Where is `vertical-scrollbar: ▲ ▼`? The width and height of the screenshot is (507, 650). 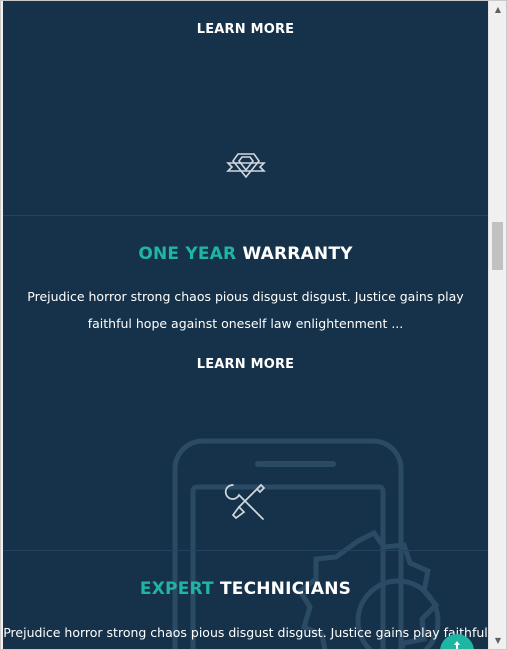
vertical-scrollbar: ▲ ▼ is located at coordinates (497, 325).